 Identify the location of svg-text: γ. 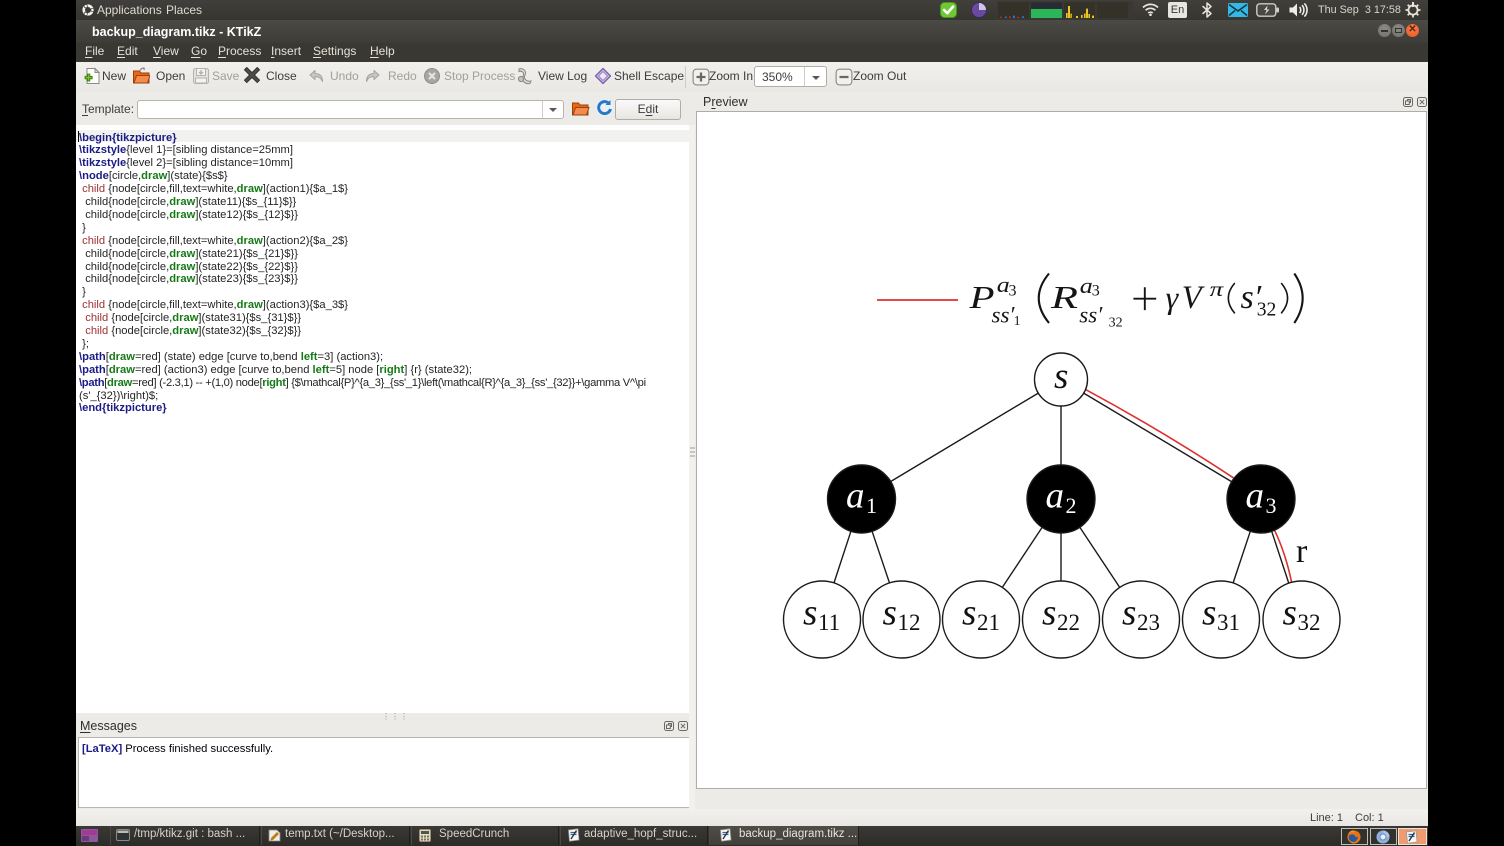
(1173, 297).